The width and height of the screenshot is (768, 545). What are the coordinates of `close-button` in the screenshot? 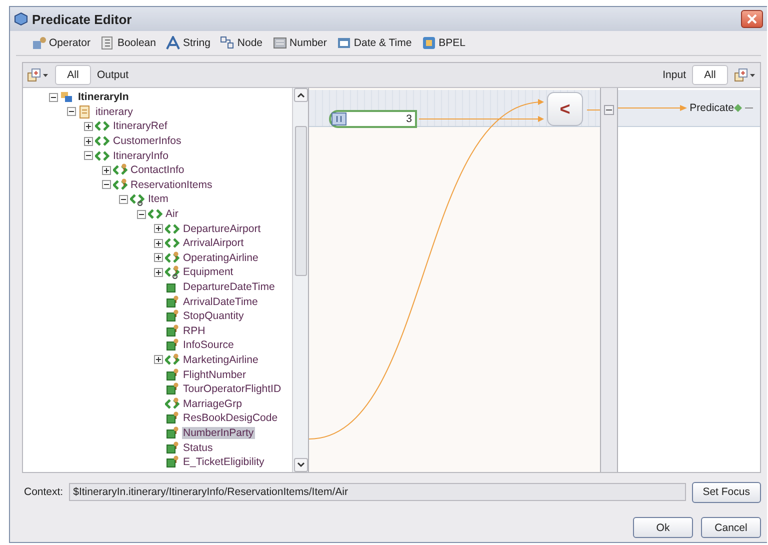 It's located at (752, 19).